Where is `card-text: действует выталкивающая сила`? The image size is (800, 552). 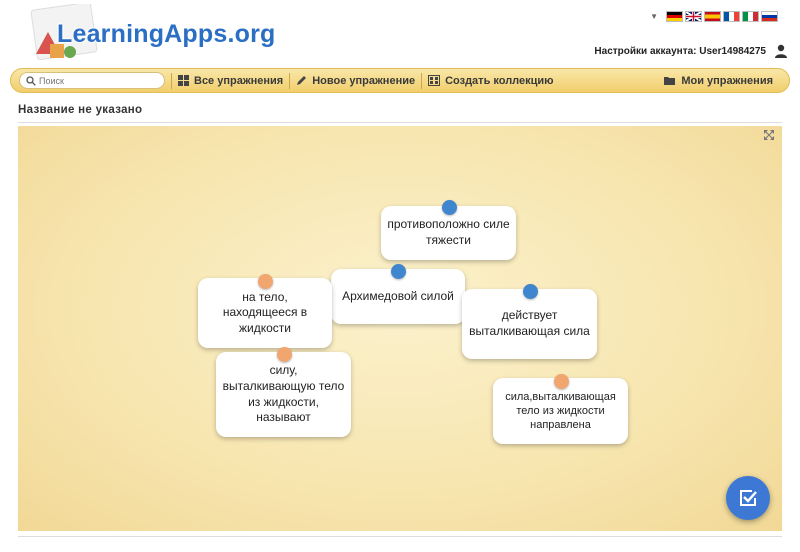
card-text: действует выталкивающая сила is located at coordinates (529, 323).